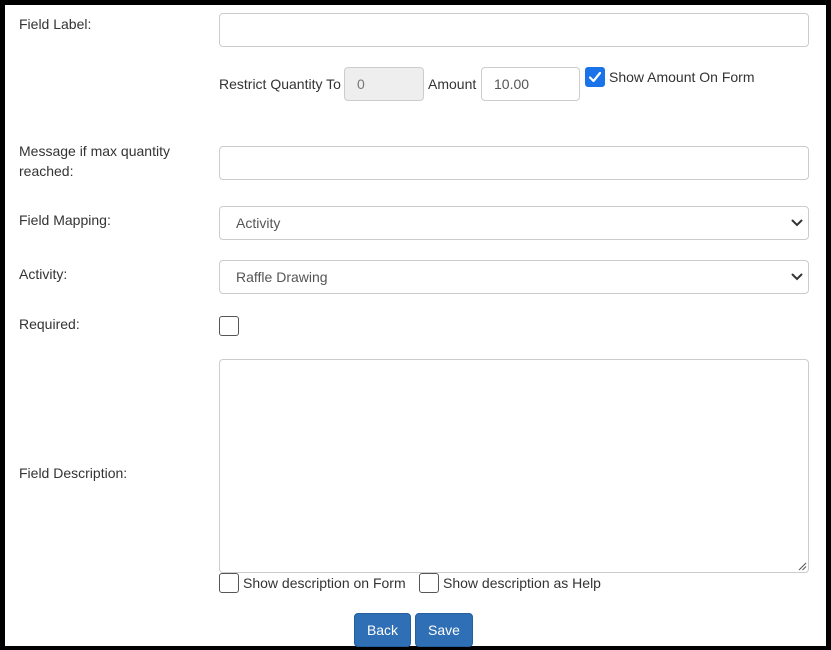  Describe the element at coordinates (324, 583) in the screenshot. I see `show-description-form-label: Show description on Form` at that location.